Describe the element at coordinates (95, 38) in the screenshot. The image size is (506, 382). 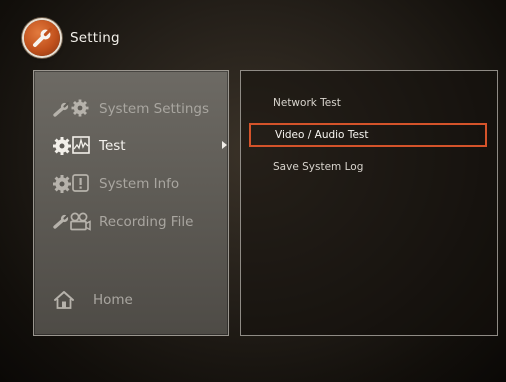
I see `page-title: Setting` at that location.